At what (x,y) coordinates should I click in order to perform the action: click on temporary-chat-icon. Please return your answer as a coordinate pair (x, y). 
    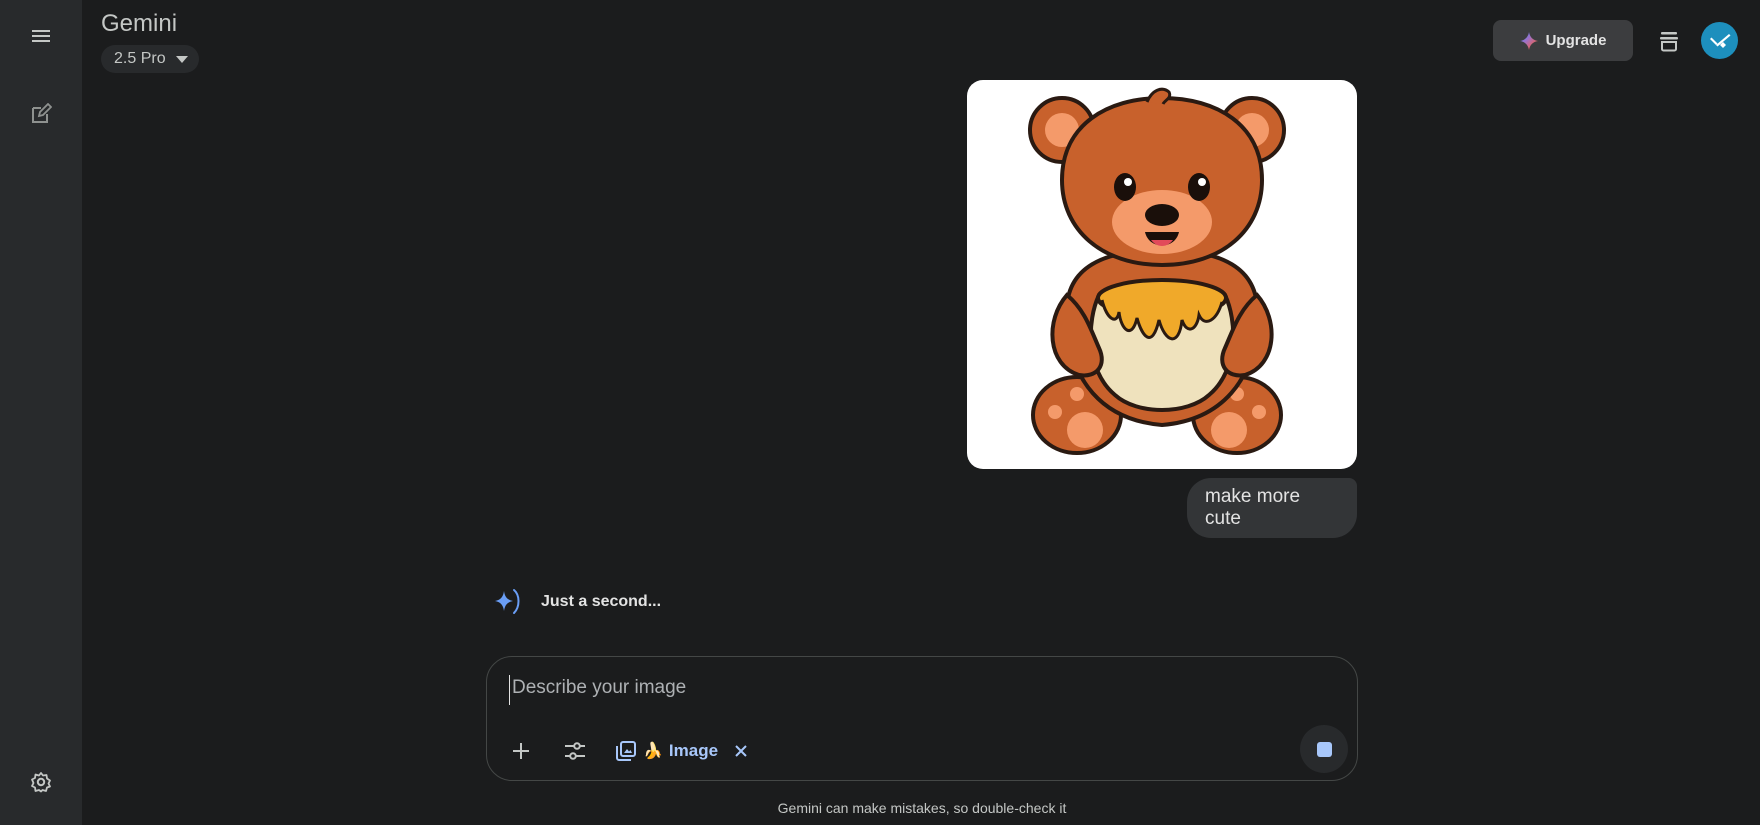
    Looking at the image, I should click on (1669, 42).